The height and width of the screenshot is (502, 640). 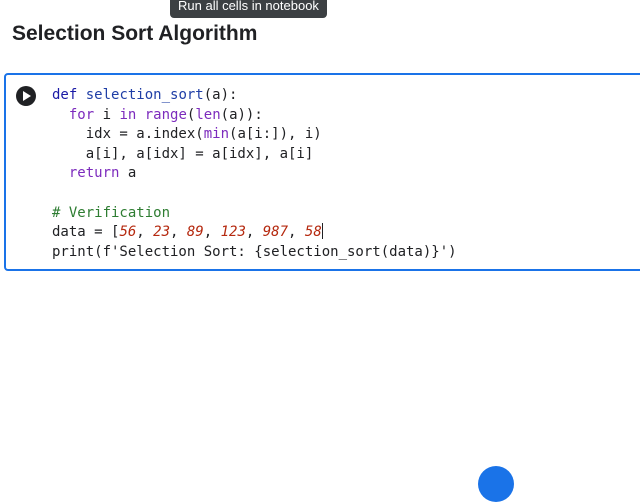 I want to click on text-cursor, so click(x=322, y=231).